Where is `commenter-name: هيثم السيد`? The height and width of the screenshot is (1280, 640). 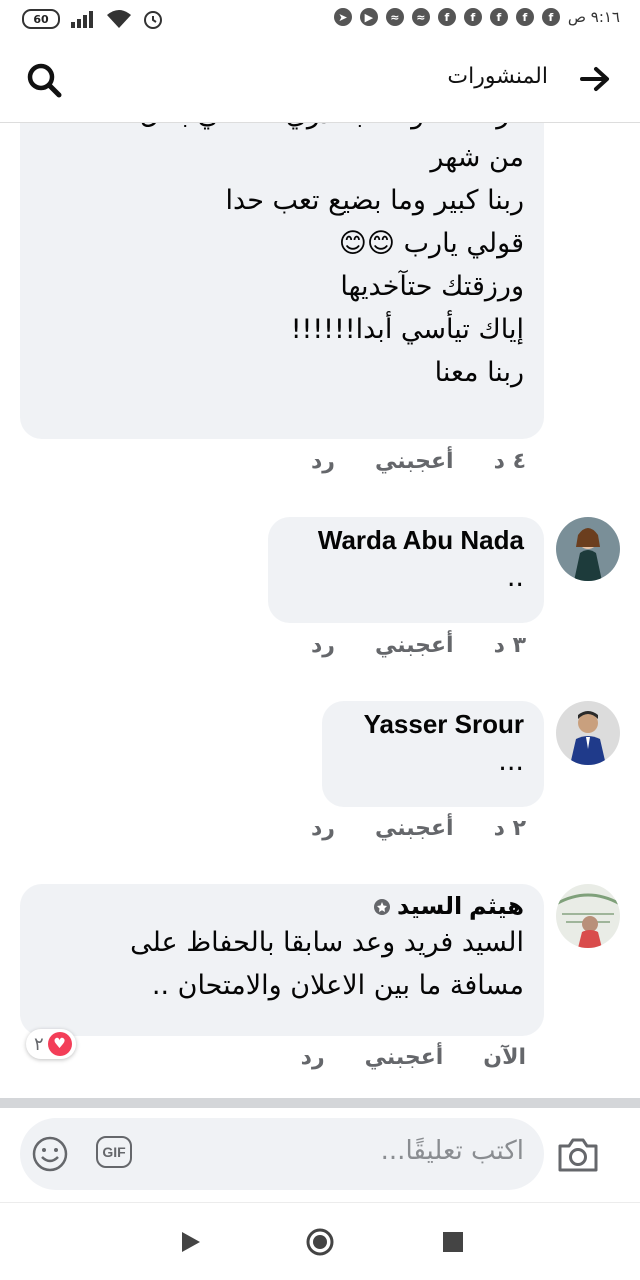 commenter-name: هيثم السيد is located at coordinates (460, 906).